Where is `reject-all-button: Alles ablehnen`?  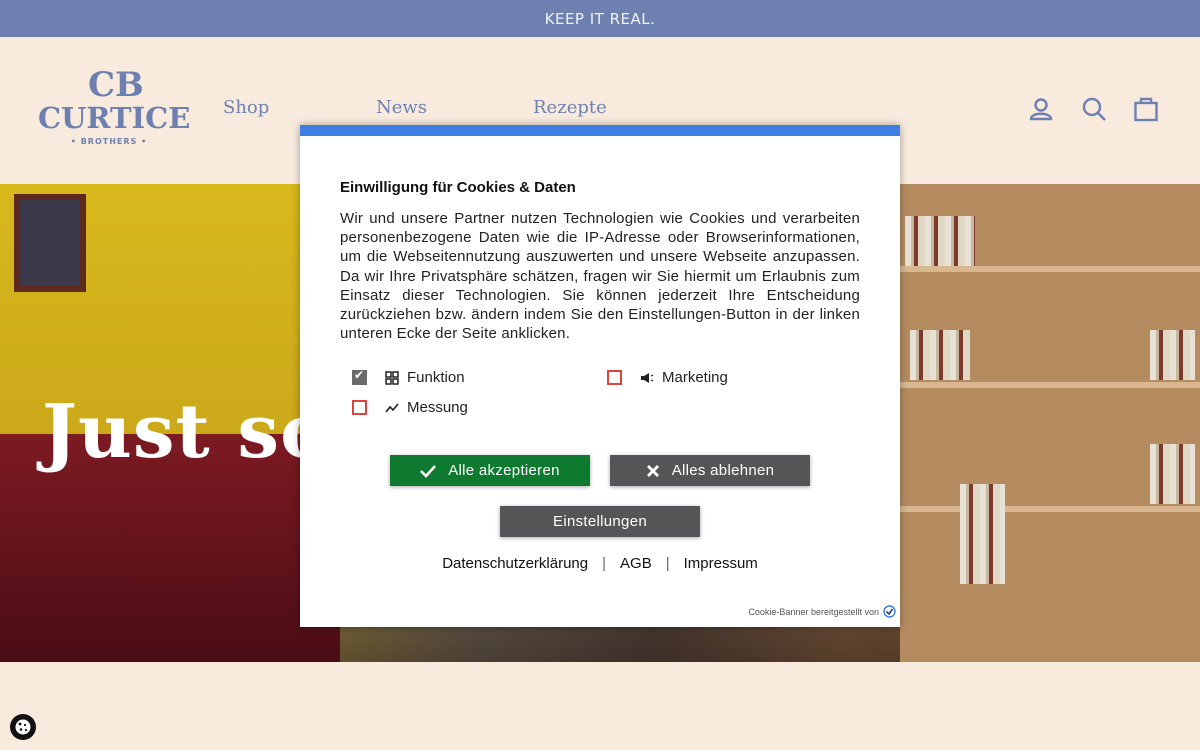
reject-all-button: Alles ablehnen is located at coordinates (710, 470).